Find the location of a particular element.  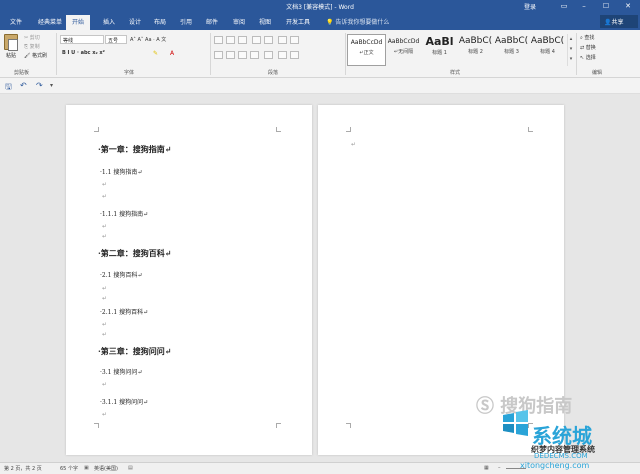

login-link: 登录 is located at coordinates (530, 6).